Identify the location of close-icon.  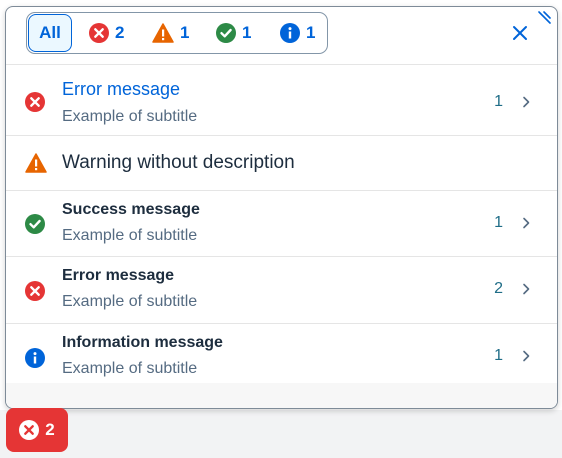
(520, 33).